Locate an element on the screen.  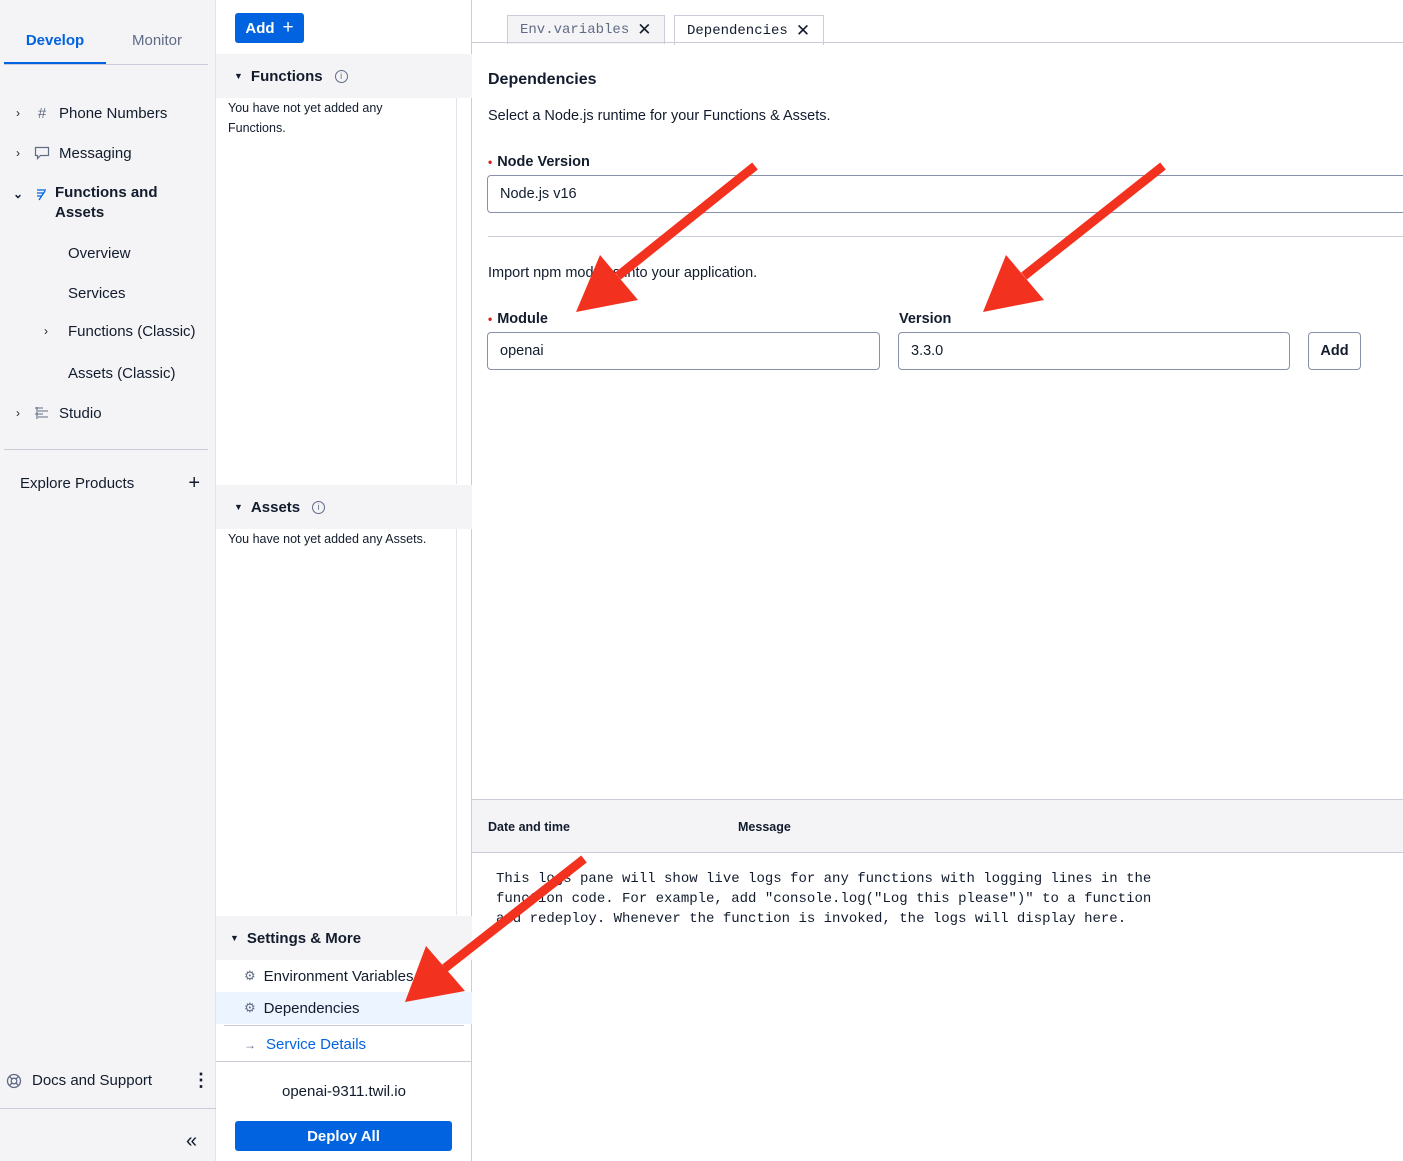
tab-monitor: Monitor is located at coordinates (157, 39).